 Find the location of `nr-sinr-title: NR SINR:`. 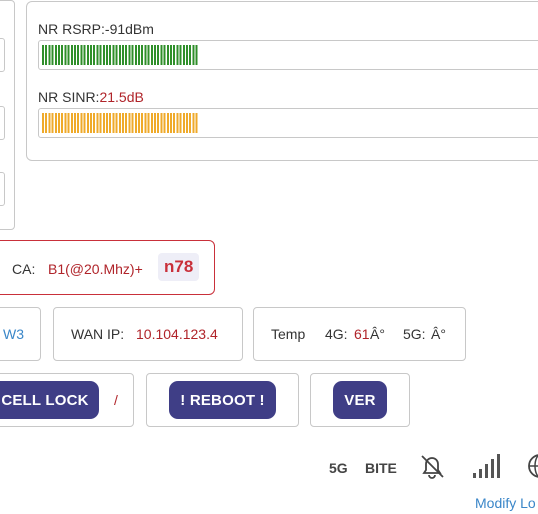

nr-sinr-title: NR SINR: is located at coordinates (69, 97).